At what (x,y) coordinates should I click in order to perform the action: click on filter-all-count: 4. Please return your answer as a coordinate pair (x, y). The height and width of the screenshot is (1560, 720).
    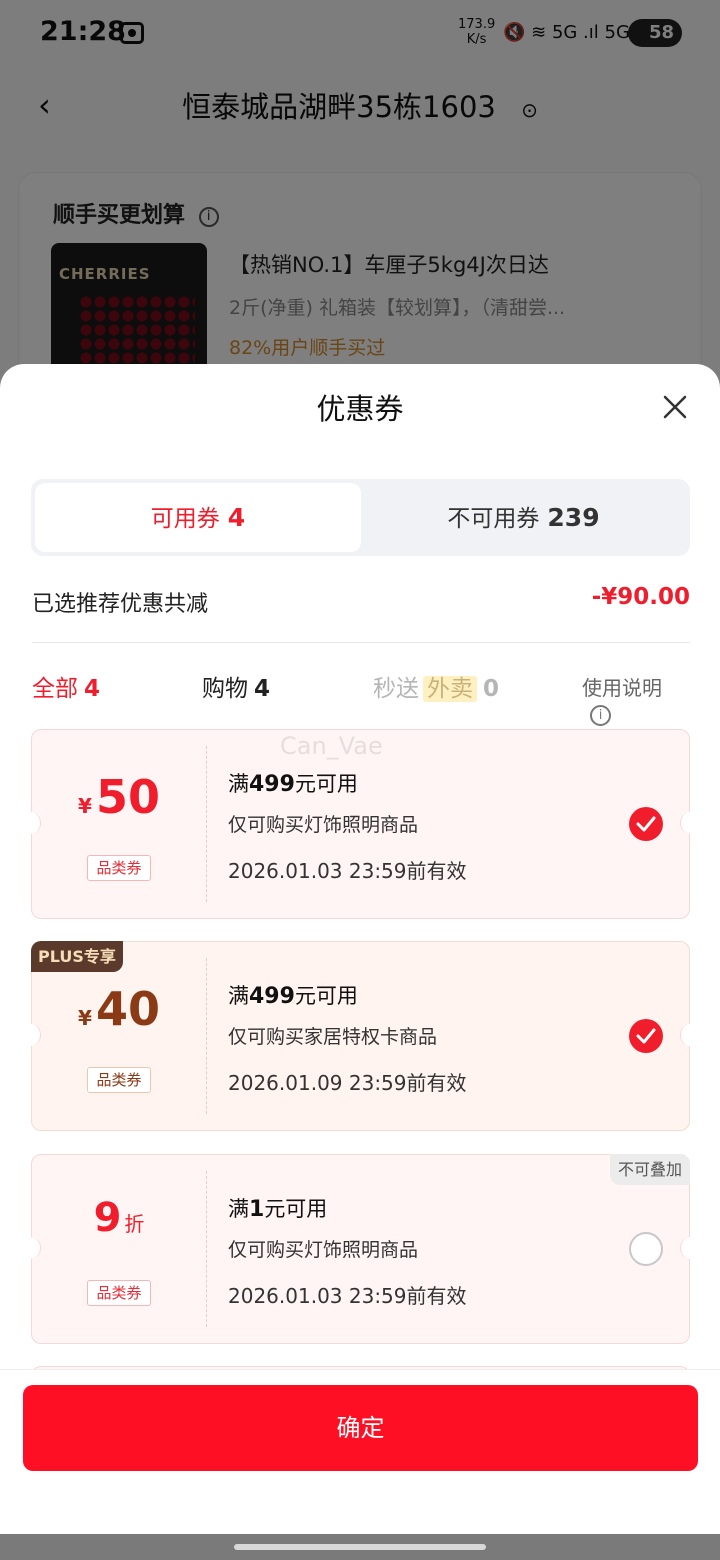
    Looking at the image, I should click on (92, 689).